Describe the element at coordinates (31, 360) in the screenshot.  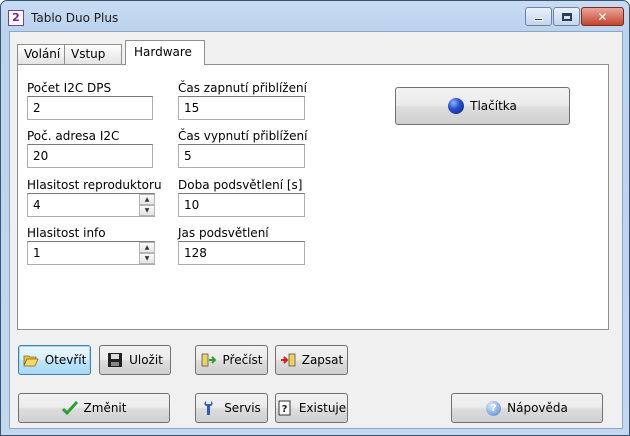
I see `open-folder-icon` at that location.